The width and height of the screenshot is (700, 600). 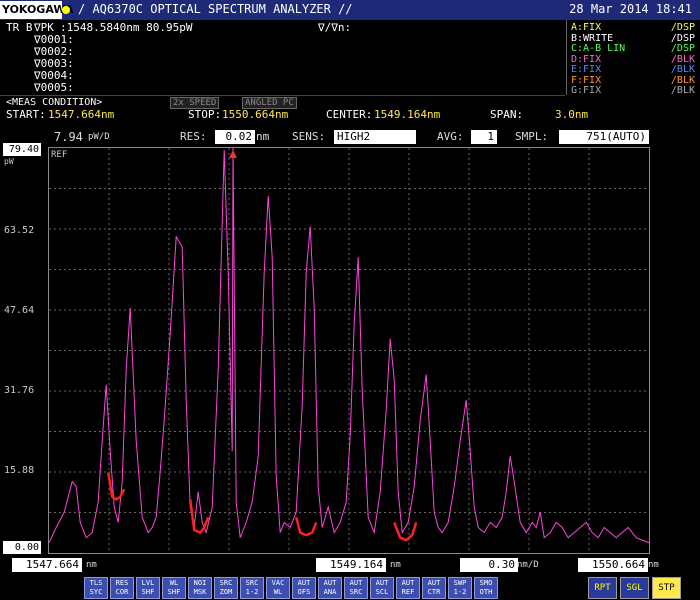 I want to click on softkey-button-10: AUT SRC, so click(x=356, y=588).